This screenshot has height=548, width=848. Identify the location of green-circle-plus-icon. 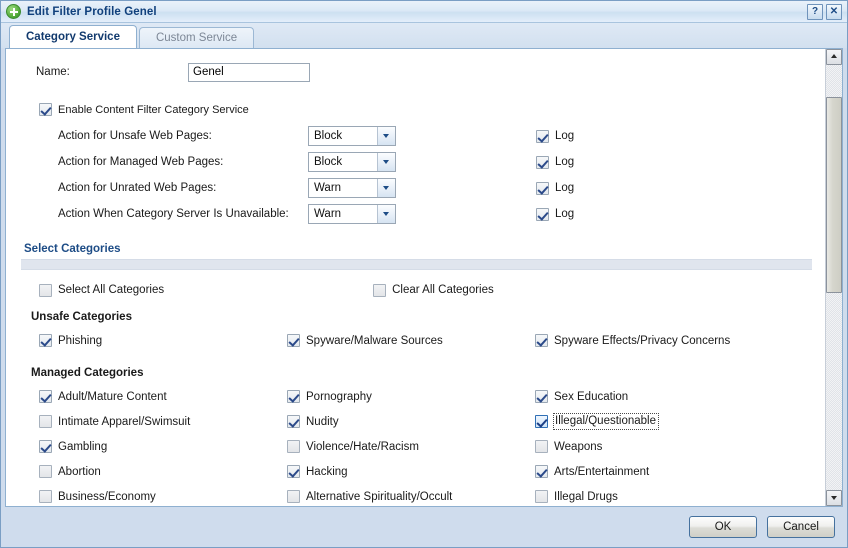
(13, 11).